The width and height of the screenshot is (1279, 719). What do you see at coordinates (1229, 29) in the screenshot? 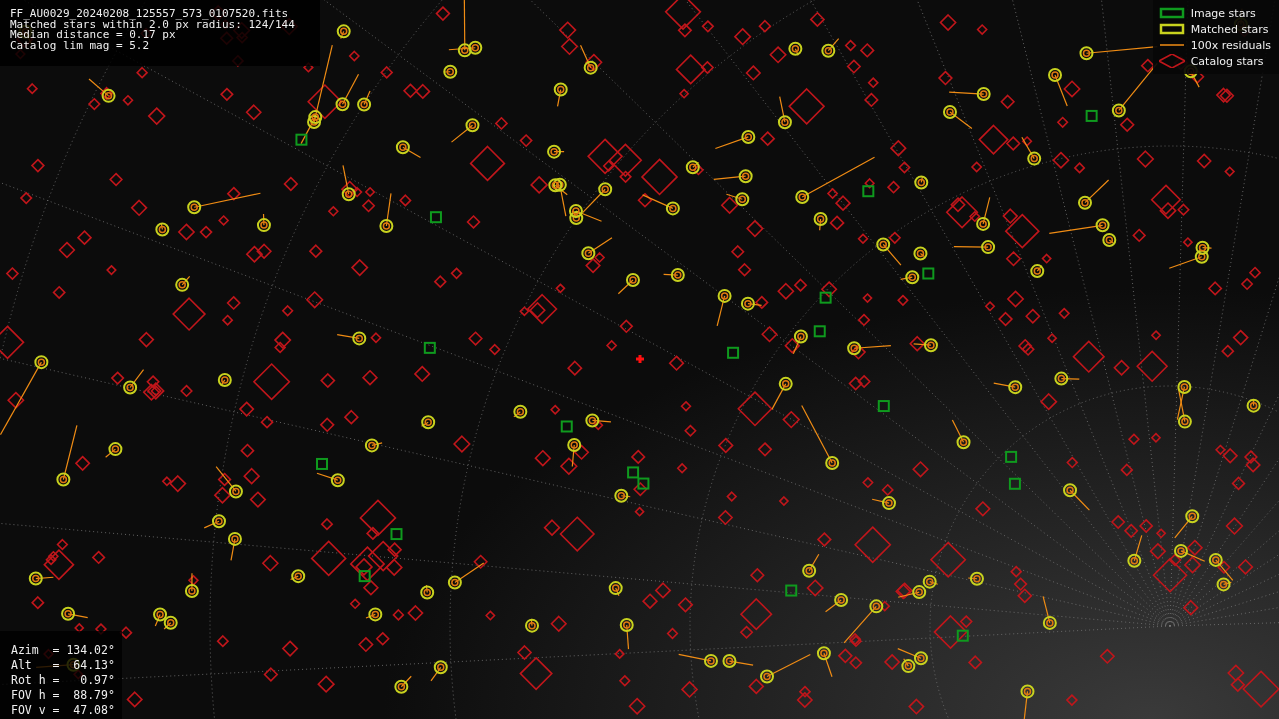
I see `legend-label: Matched stars` at bounding box center [1229, 29].